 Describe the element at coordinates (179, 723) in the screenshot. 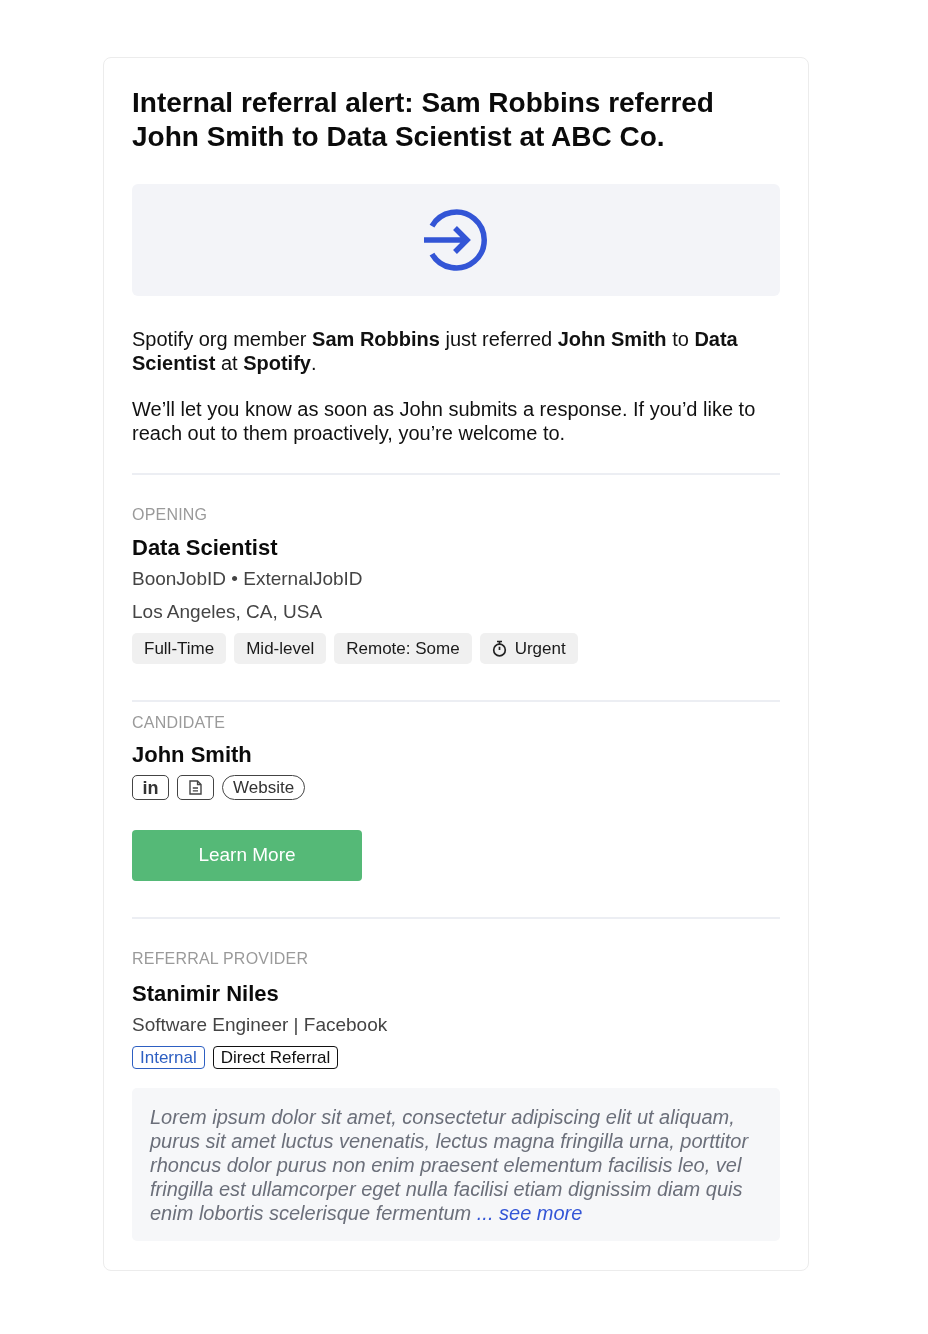

I see `section-label: CANDIDATE` at that location.